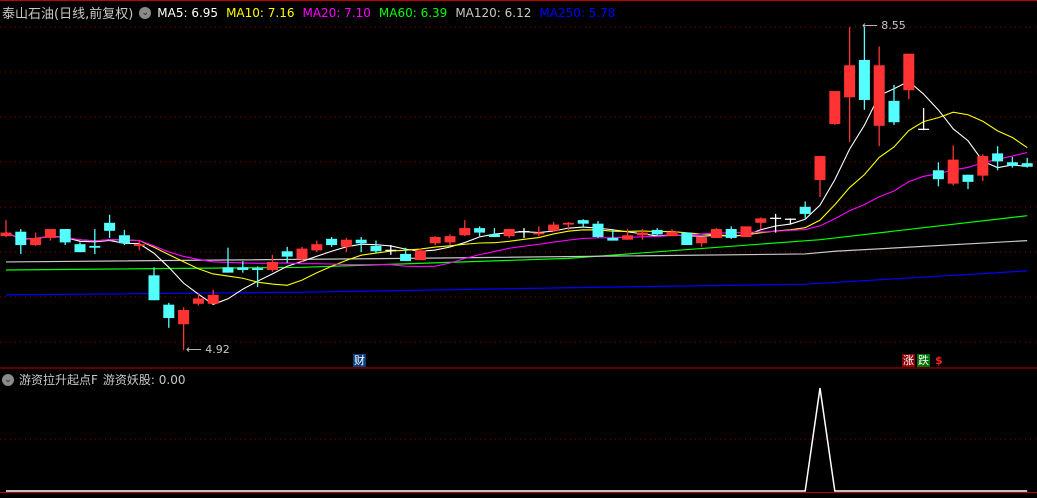  Describe the element at coordinates (908, 360) in the screenshot. I see `limit-up-marker: 涨` at that location.